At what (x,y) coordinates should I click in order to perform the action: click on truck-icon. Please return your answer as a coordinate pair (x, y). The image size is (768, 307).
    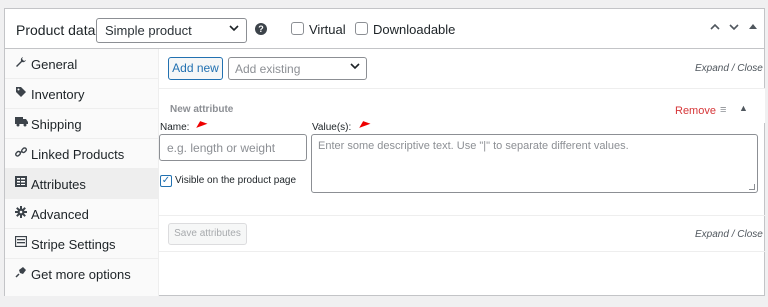
    Looking at the image, I should click on (21, 123).